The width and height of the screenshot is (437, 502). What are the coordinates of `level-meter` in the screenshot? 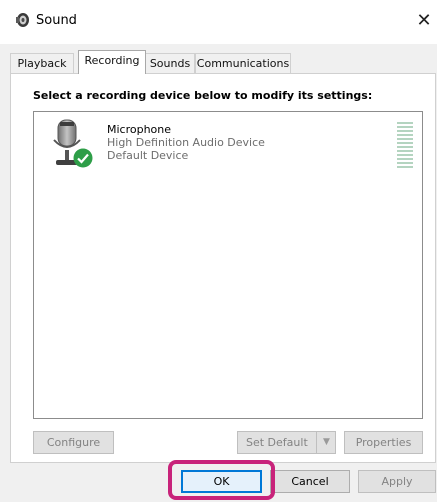 It's located at (405, 145).